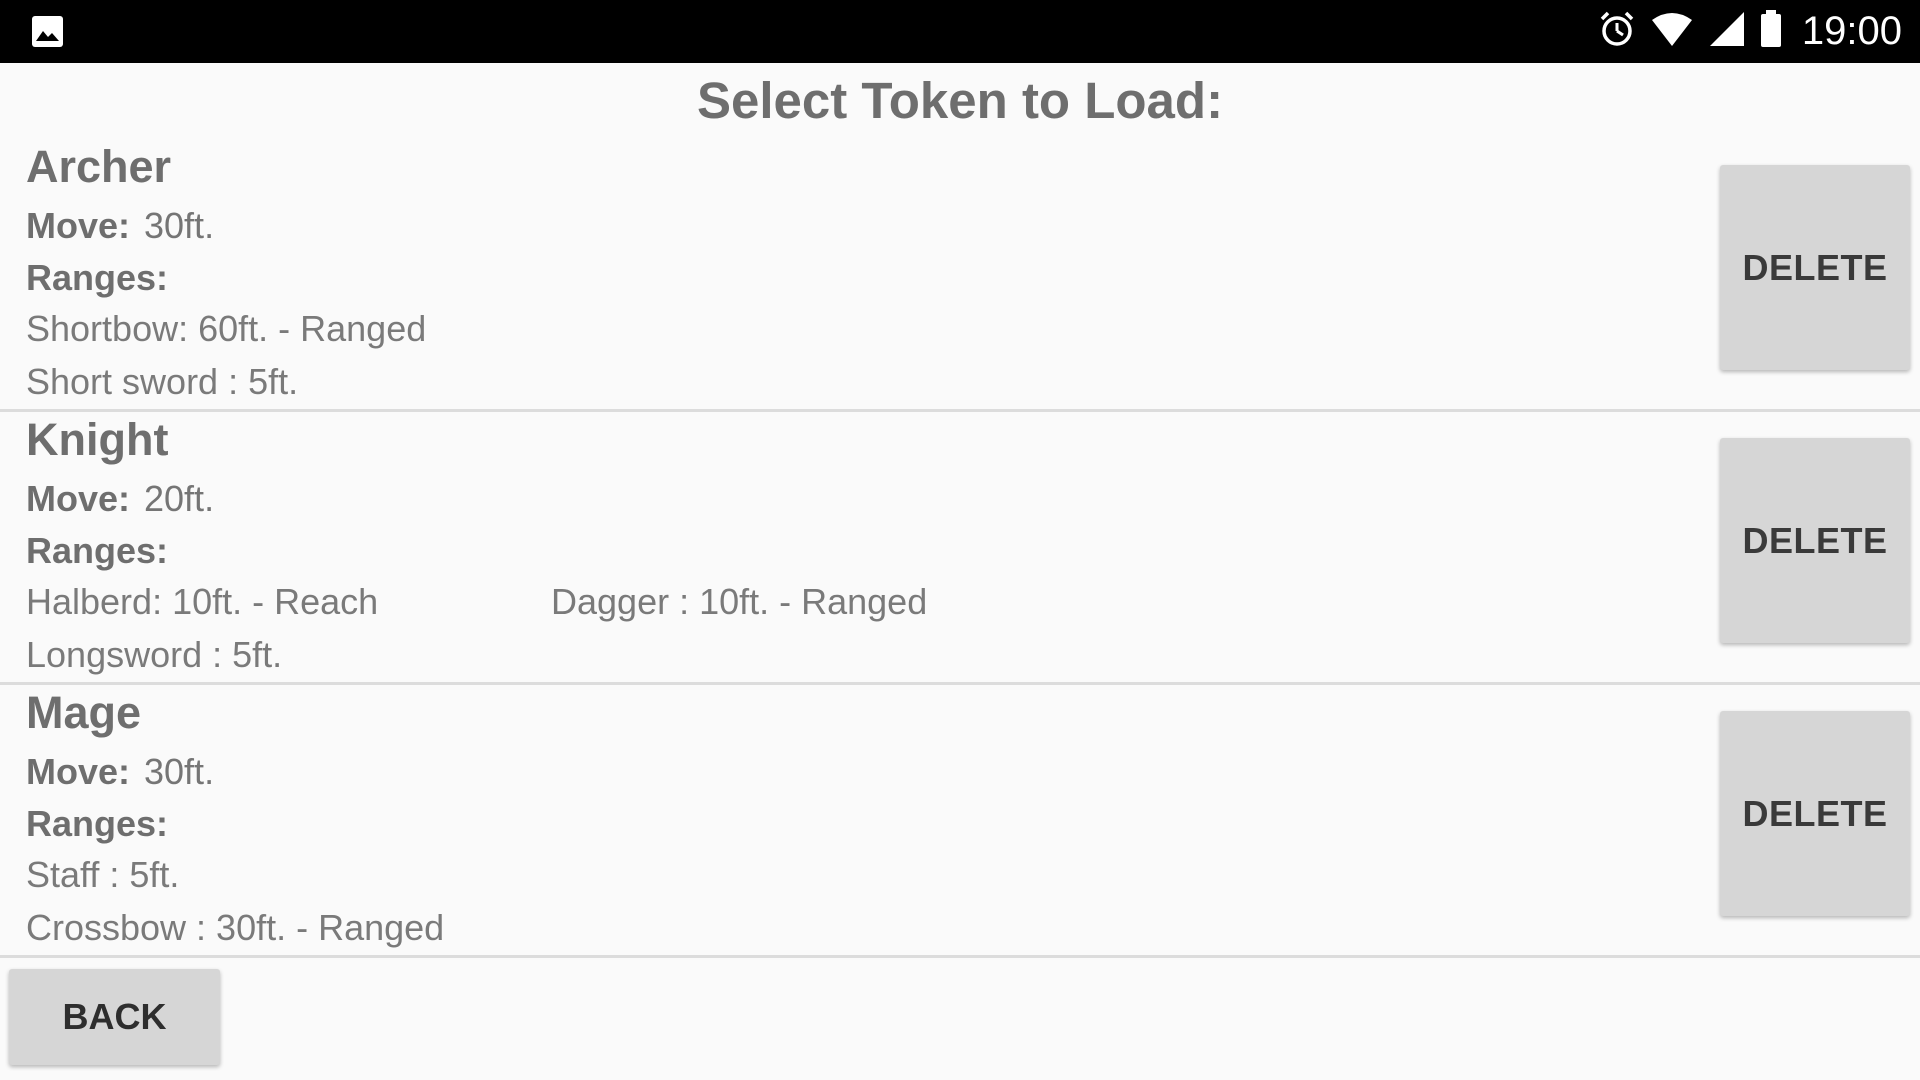  I want to click on token-name: Knight, so click(97, 439).